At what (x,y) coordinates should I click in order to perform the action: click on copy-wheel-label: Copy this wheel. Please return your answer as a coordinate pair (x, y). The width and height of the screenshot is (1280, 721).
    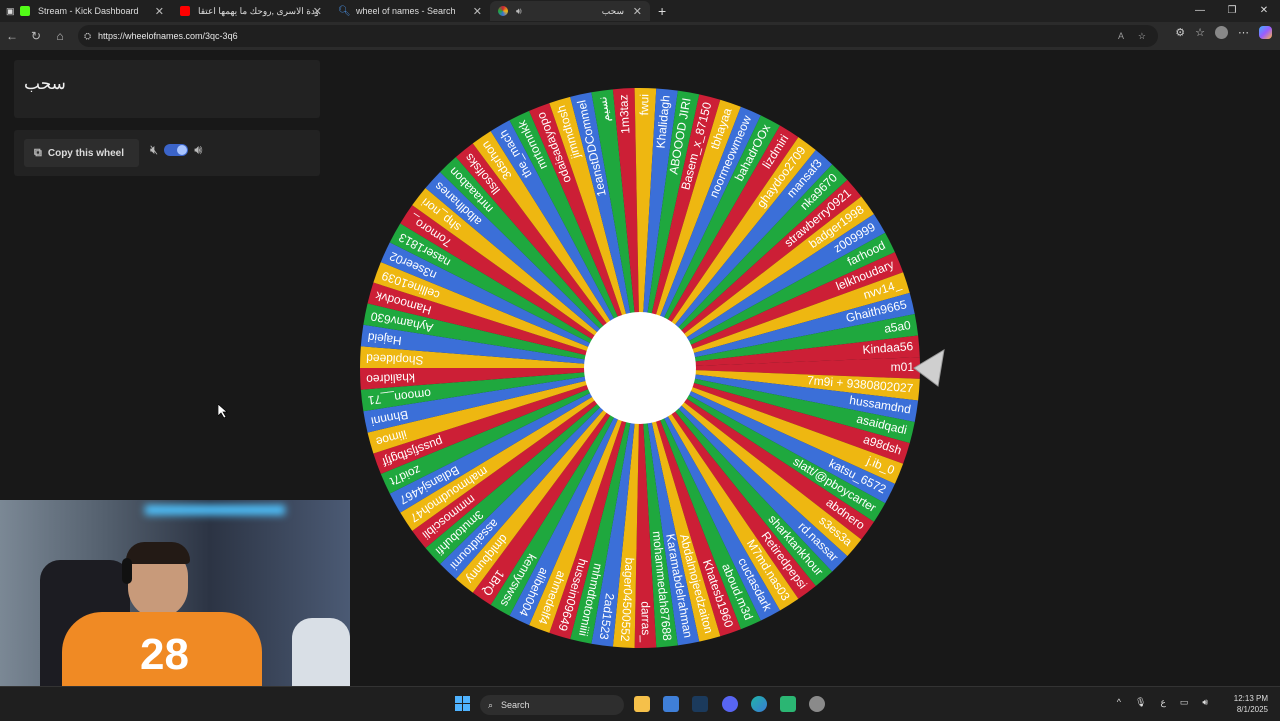
    Looking at the image, I should click on (85, 153).